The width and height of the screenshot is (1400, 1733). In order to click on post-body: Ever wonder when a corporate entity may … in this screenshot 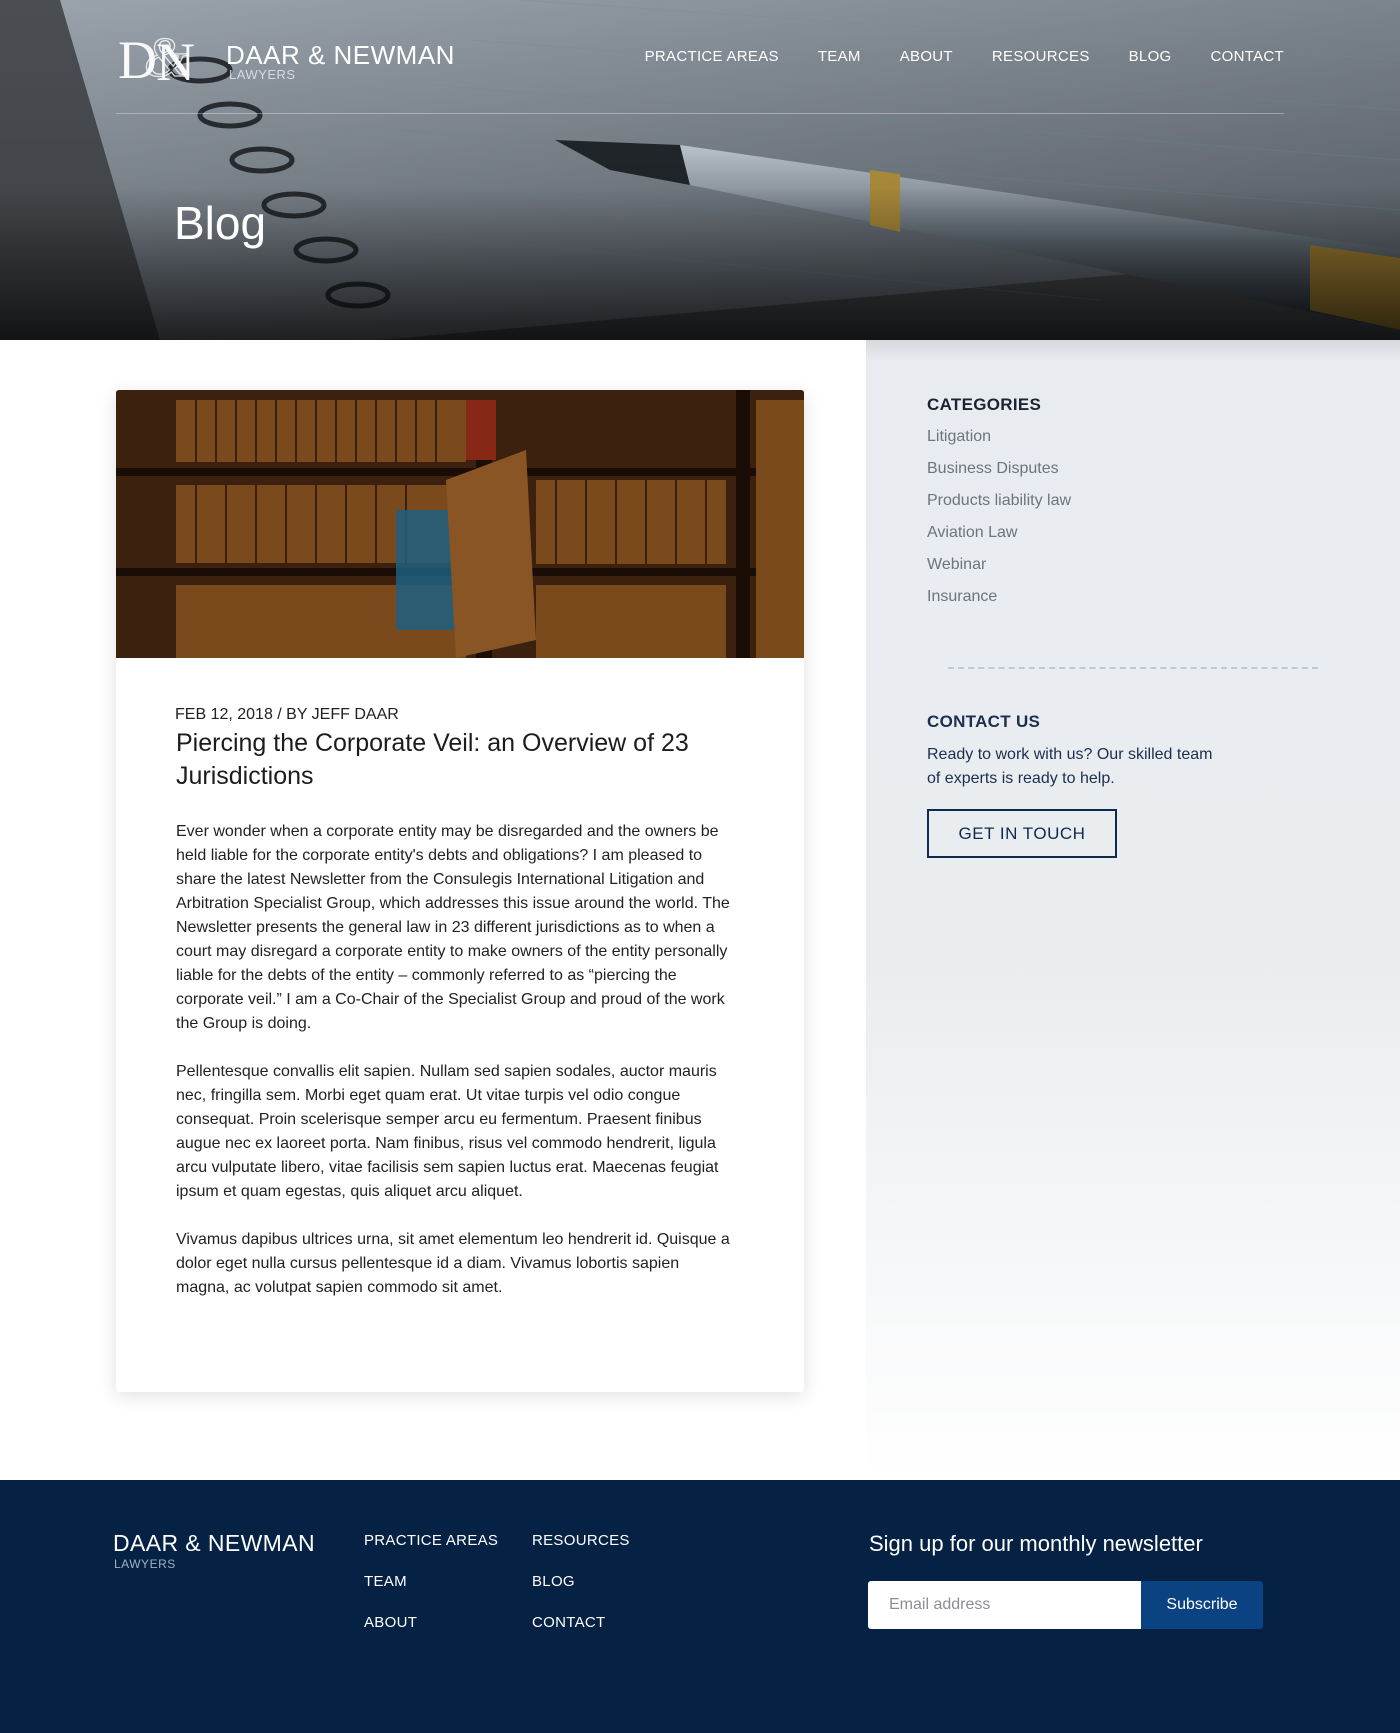, I will do `click(456, 1072)`.